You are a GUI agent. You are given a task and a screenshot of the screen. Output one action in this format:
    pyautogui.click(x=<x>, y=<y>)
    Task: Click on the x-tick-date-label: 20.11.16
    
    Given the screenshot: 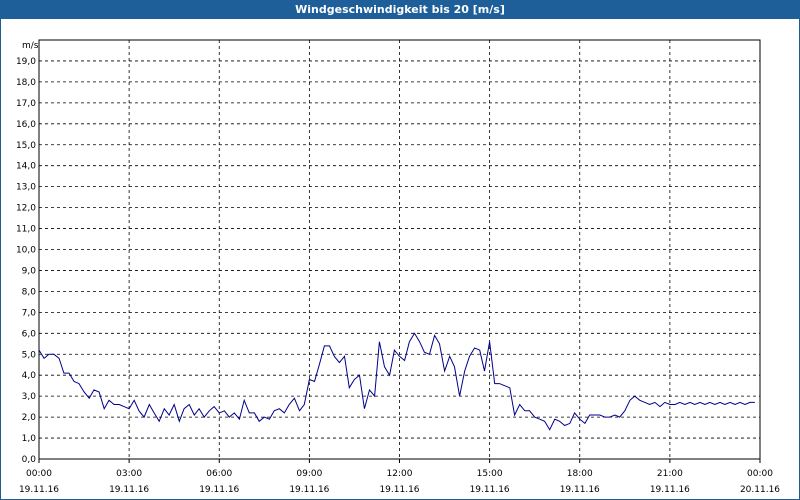 What is the action you would take?
    pyautogui.click(x=760, y=490)
    